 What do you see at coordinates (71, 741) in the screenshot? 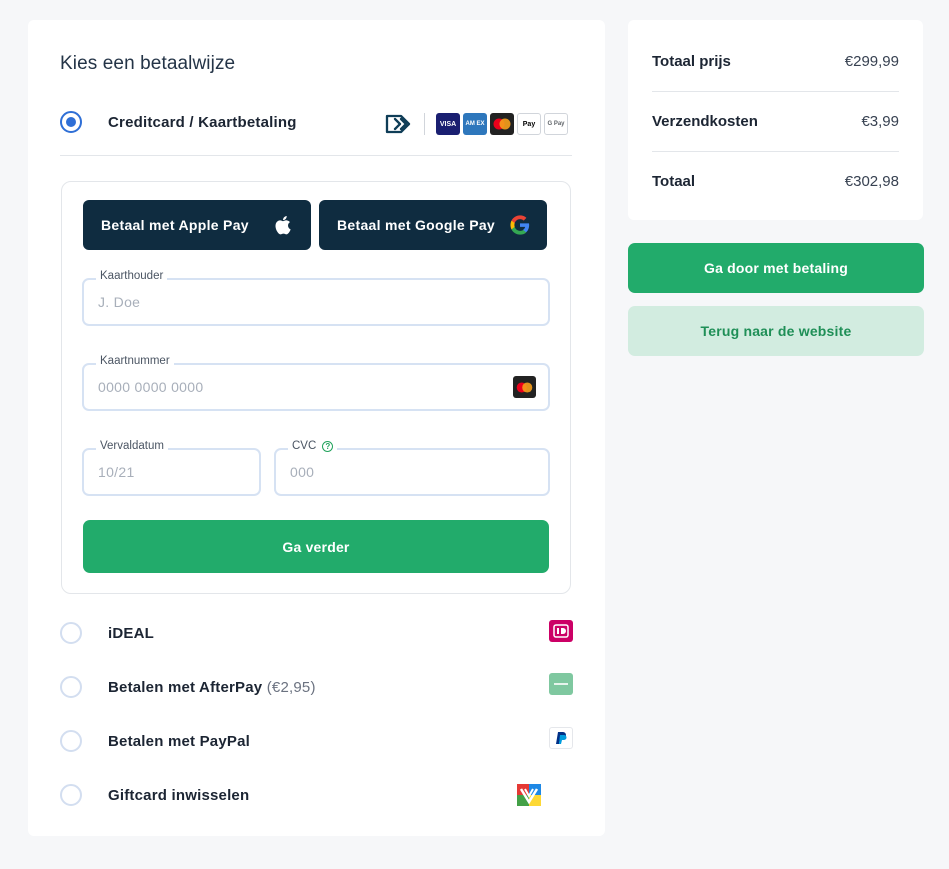
I see `radio-paypal` at bounding box center [71, 741].